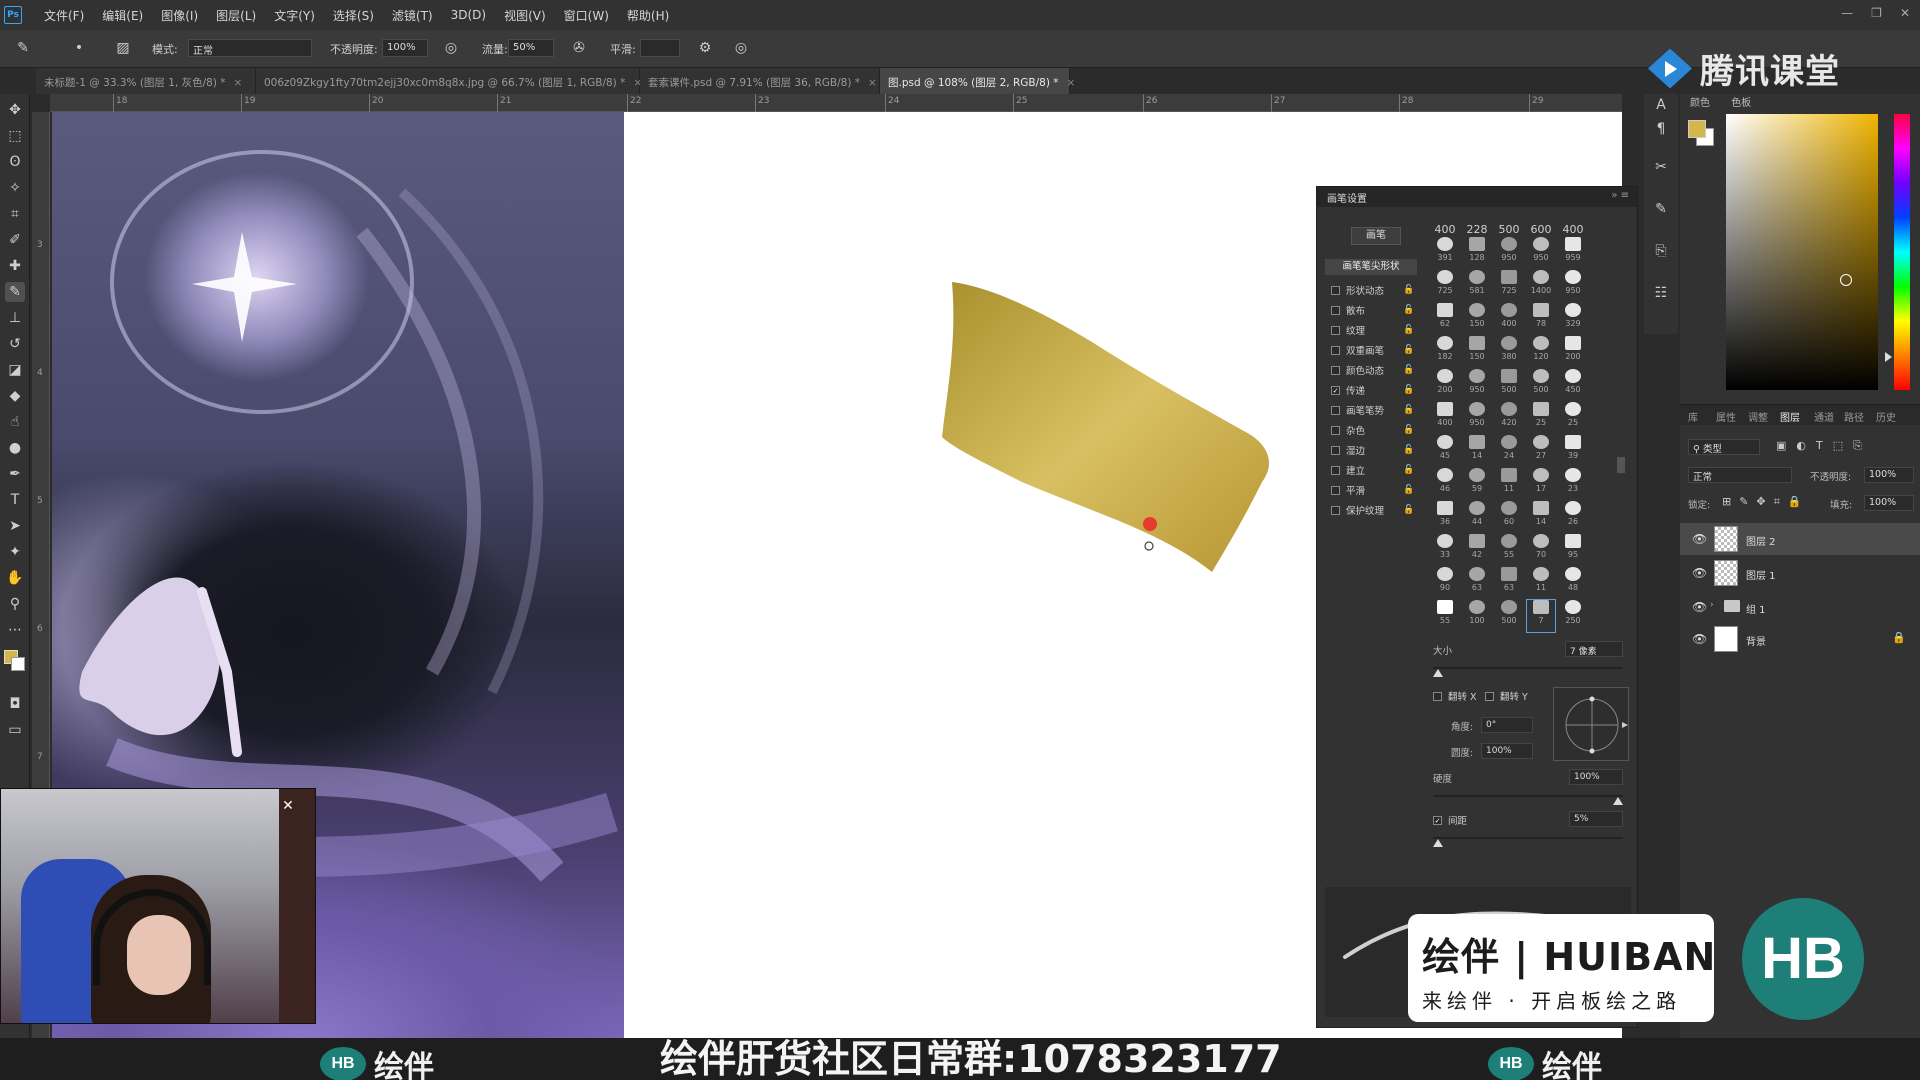  Describe the element at coordinates (1621, 465) in the screenshot. I see `scroll-thumb` at that location.